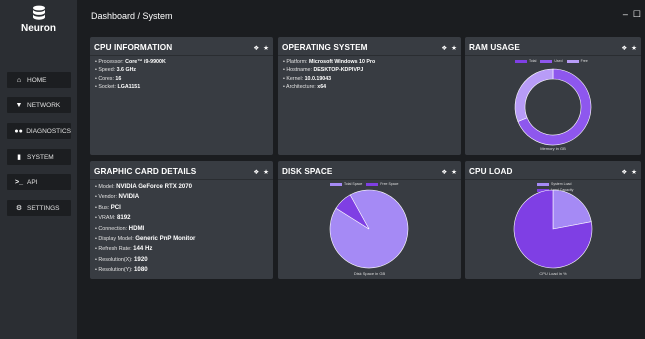 The image size is (645, 339). I want to click on list-item: • Connection: HDMI, so click(120, 228).